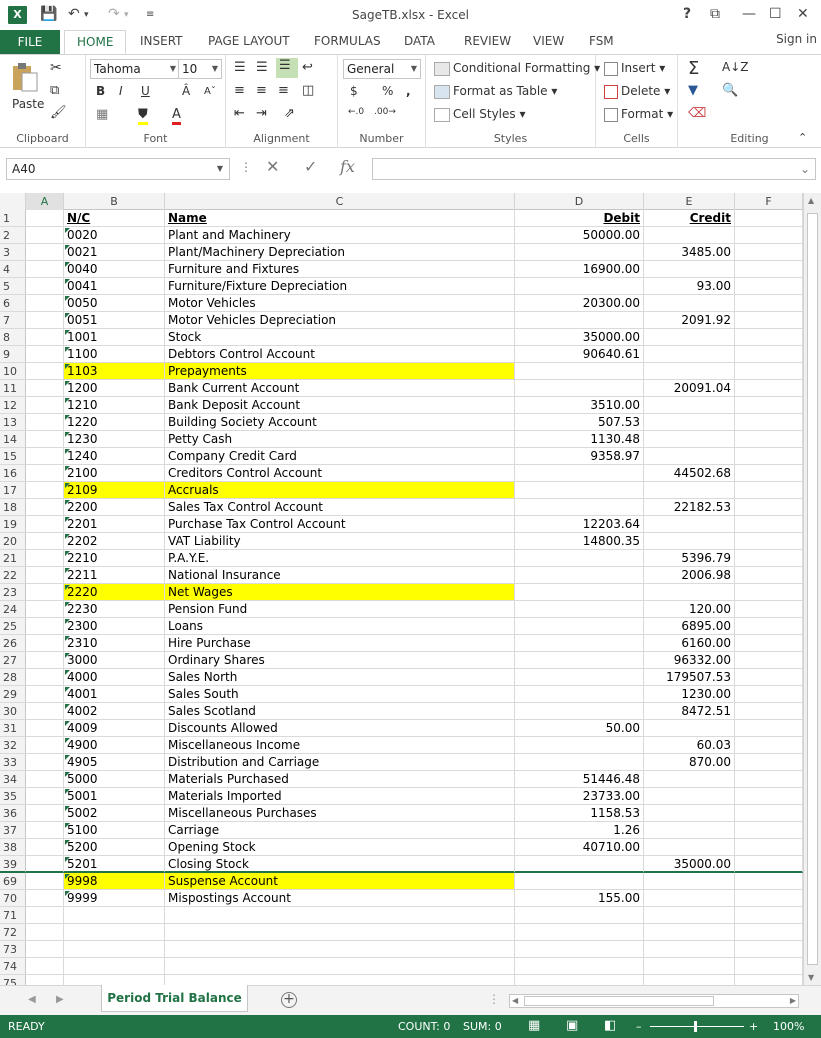 The image size is (821, 1038). What do you see at coordinates (340, 694) in the screenshot?
I see `cell-name: Sales South` at bounding box center [340, 694].